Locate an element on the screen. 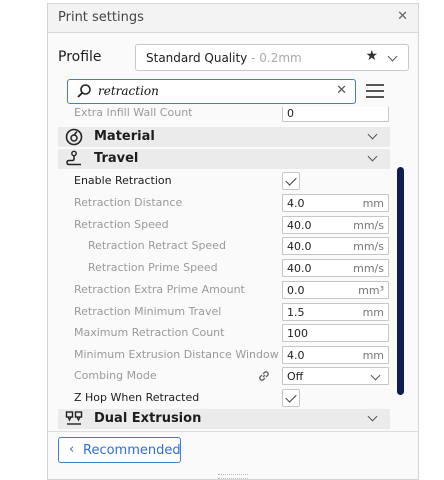 The height and width of the screenshot is (480, 444). setting-row-extra-infill-wall-count: Extra Infill Wall Count 0 is located at coordinates (224, 115).